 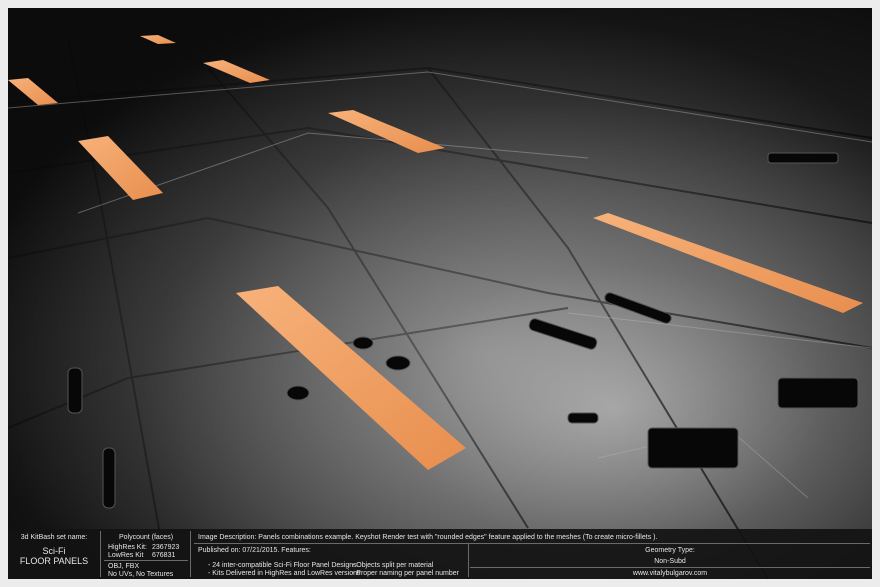 I want to click on geometry-type-label: Geometry Type:, so click(x=670, y=550).